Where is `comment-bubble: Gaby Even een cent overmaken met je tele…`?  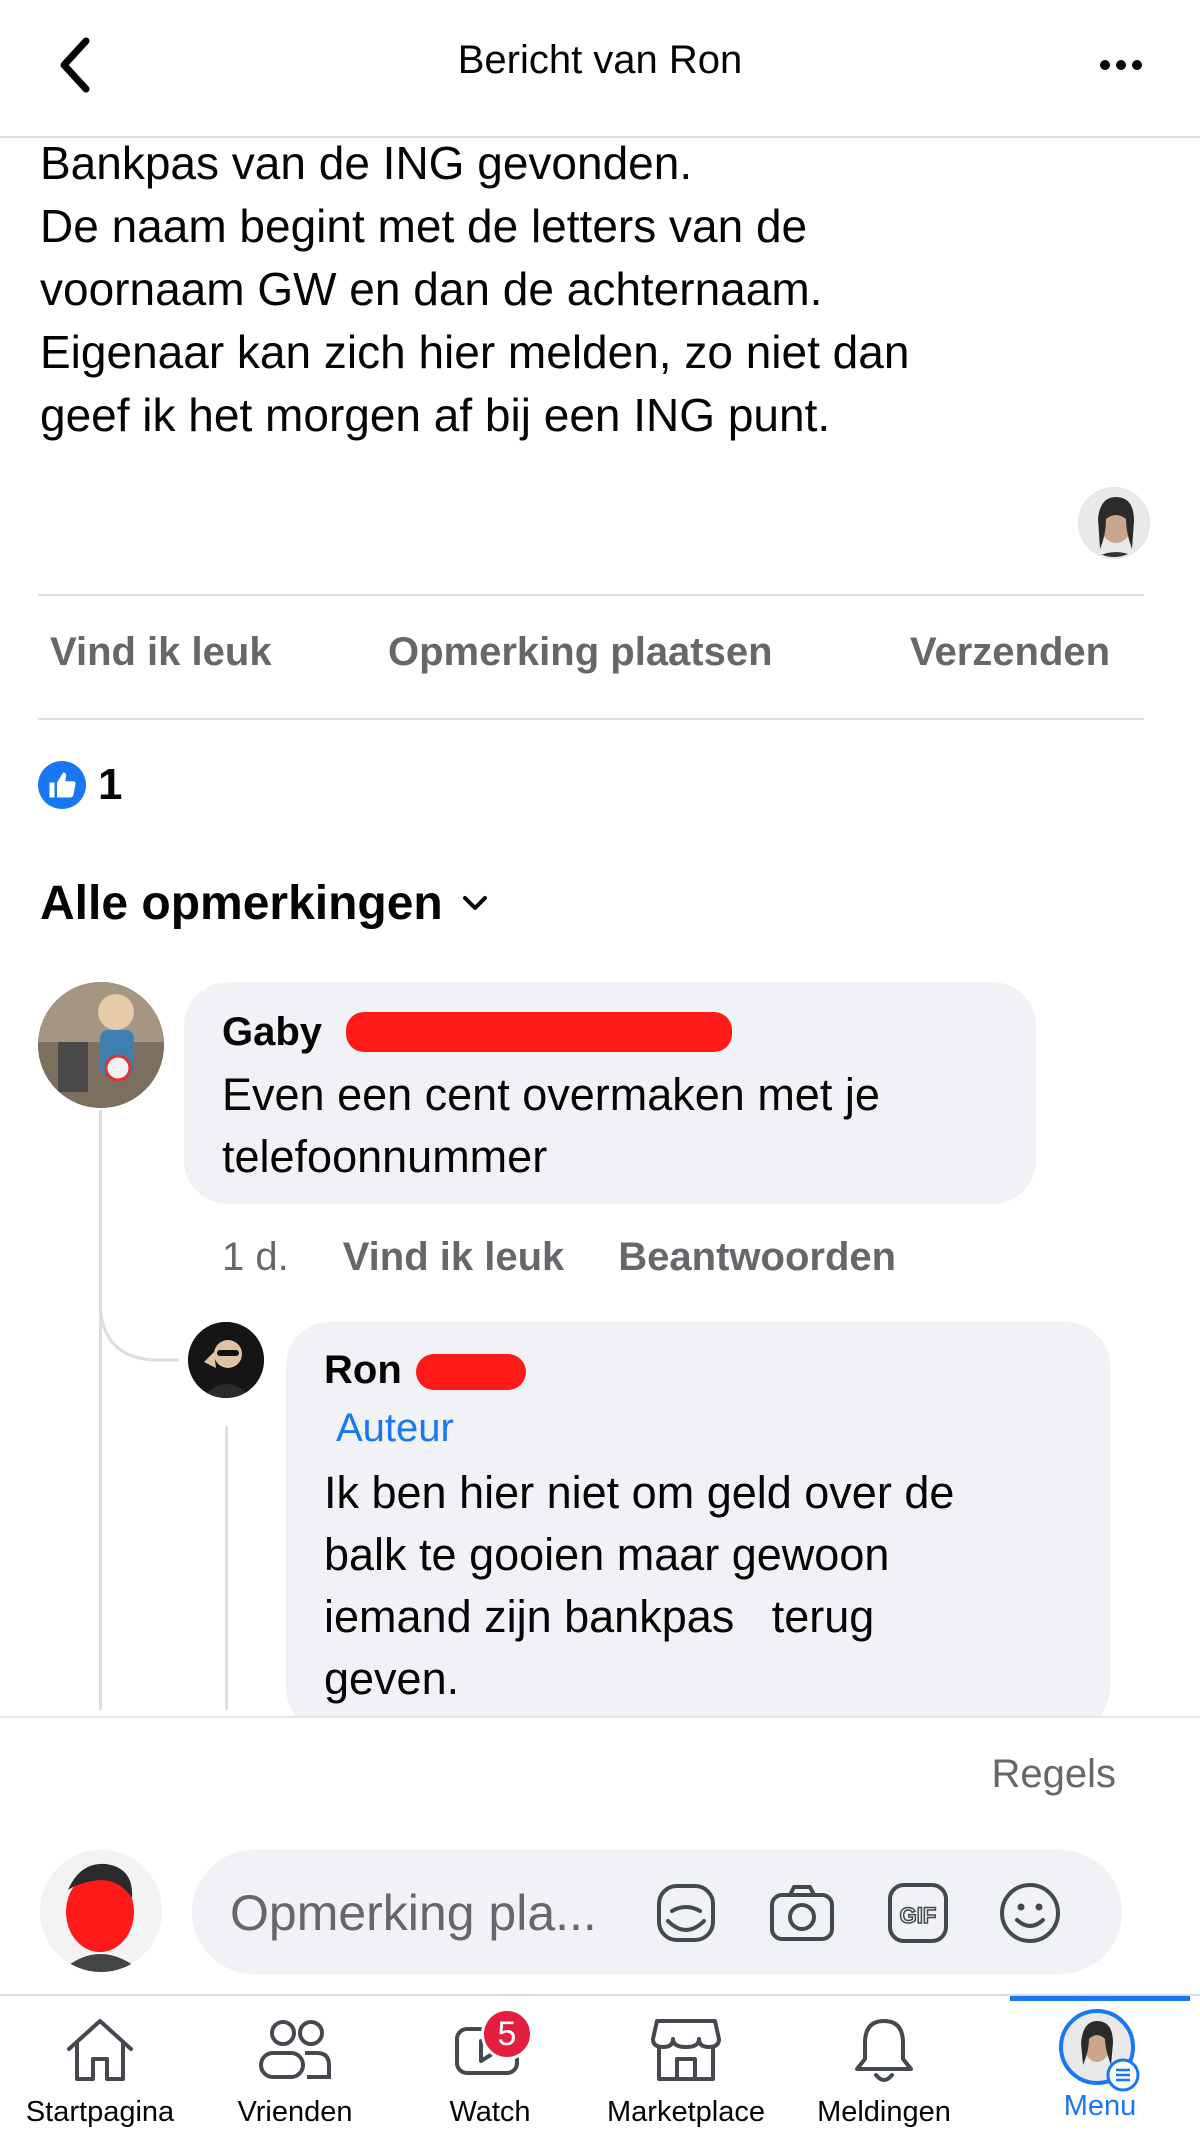
comment-bubble: Gaby Even een cent overmaken met je tele… is located at coordinates (610, 1093).